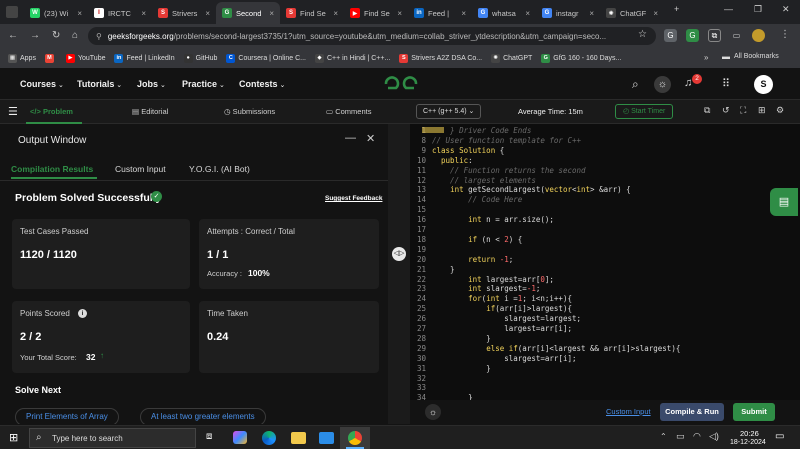 The width and height of the screenshot is (800, 449). What do you see at coordinates (758, 9) in the screenshot?
I see `restore-icon: ❐` at bounding box center [758, 9].